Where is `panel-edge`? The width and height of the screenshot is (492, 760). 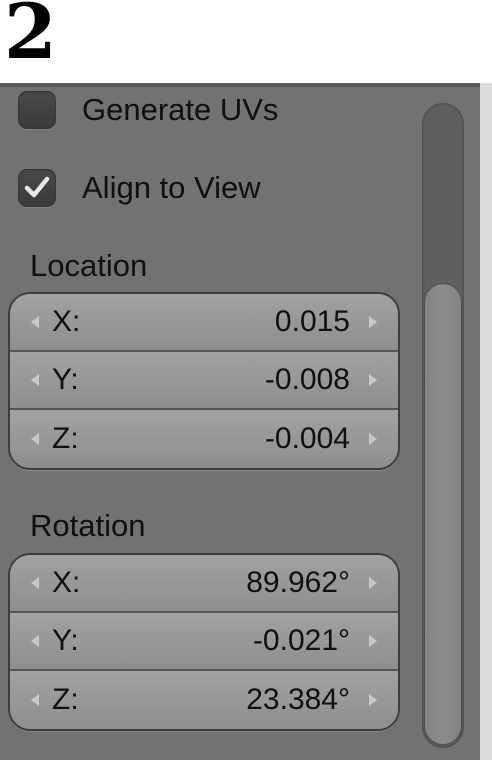
panel-edge is located at coordinates (486, 421).